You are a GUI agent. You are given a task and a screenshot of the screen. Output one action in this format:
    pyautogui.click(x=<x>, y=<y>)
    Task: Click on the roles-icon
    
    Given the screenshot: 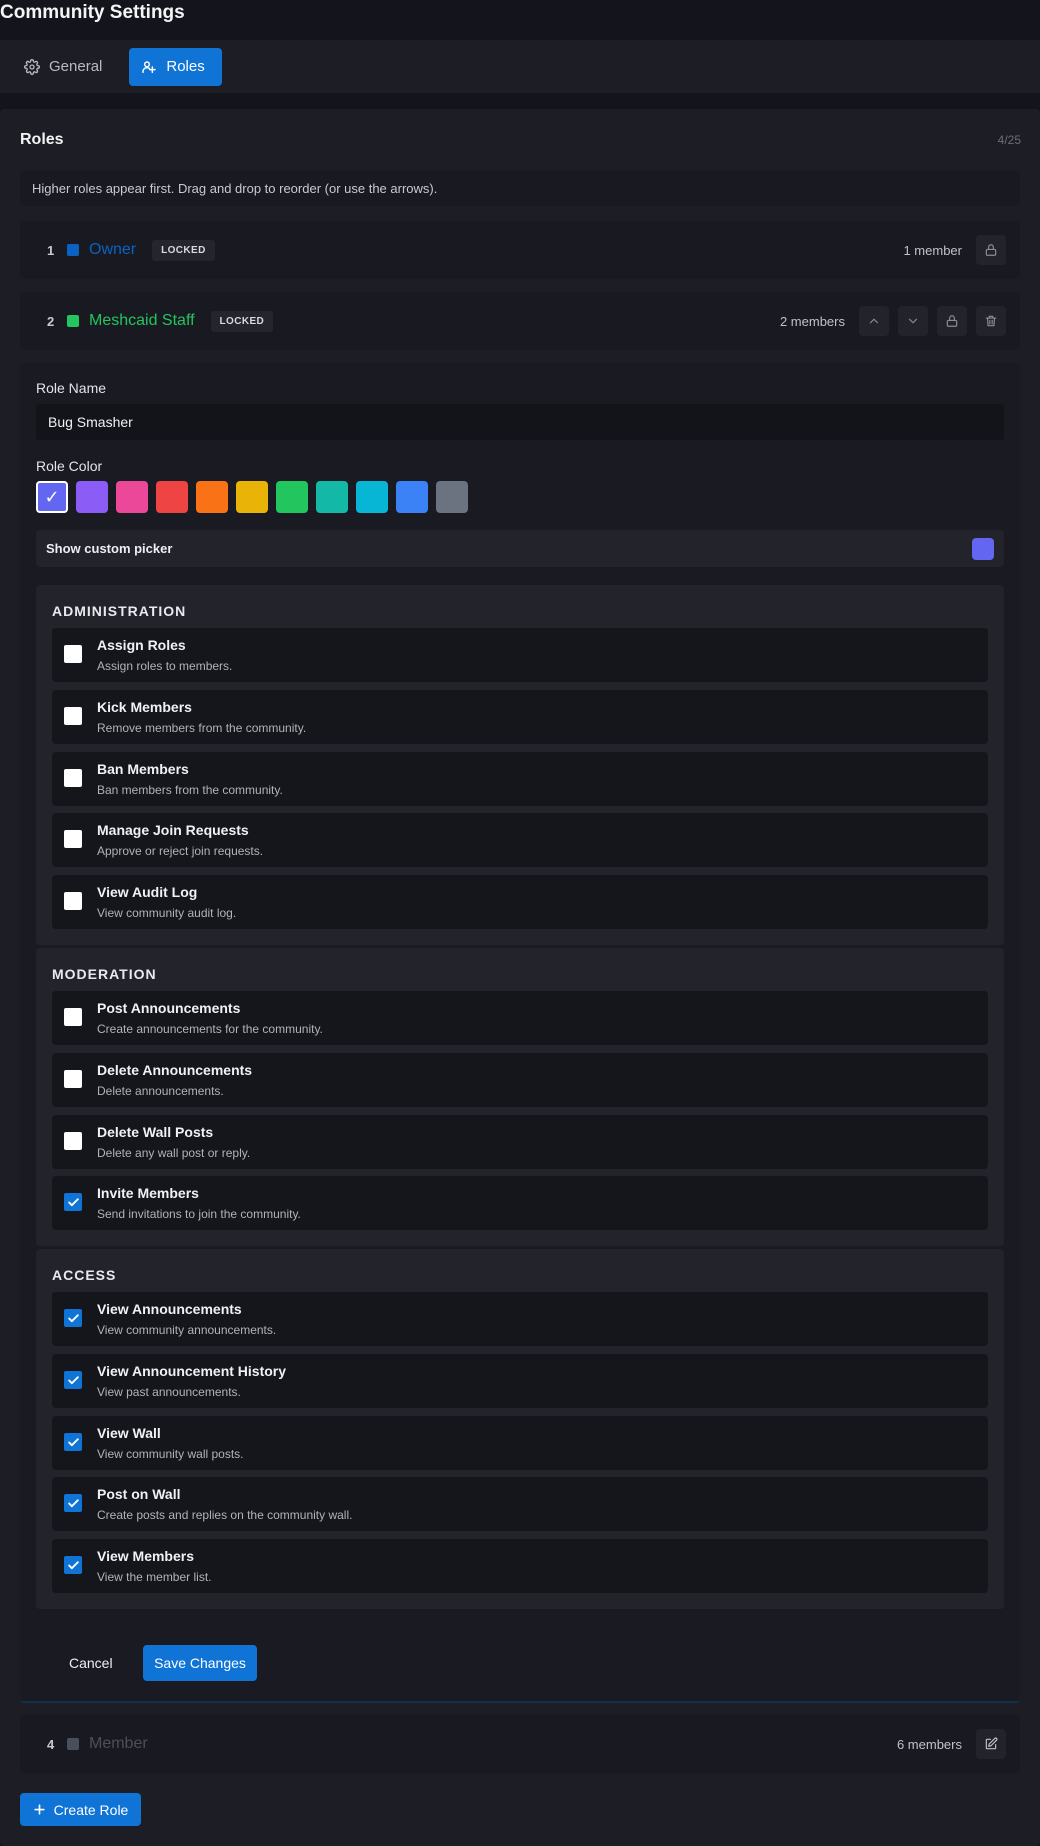 What is the action you would take?
    pyautogui.click(x=149, y=66)
    